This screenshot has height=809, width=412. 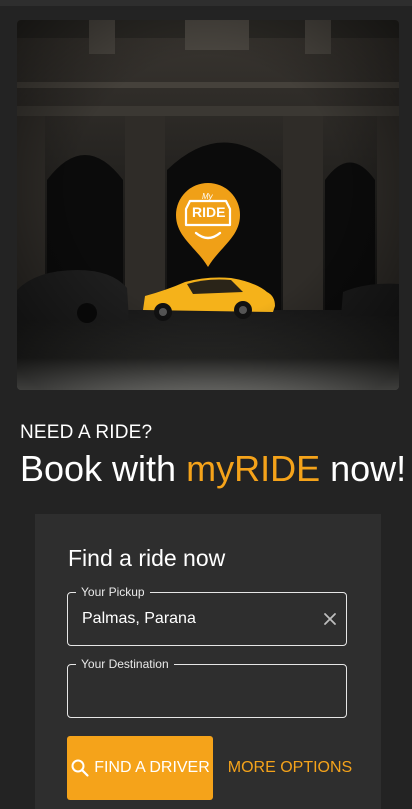 I want to click on location-pin-icon: My RIDE, so click(x=208, y=226).